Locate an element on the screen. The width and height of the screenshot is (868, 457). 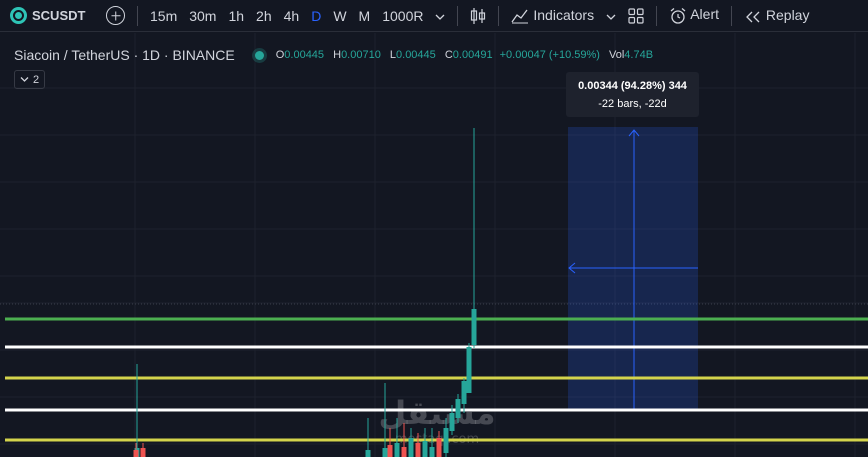
candles-chart-type-icon is located at coordinates (478, 15).